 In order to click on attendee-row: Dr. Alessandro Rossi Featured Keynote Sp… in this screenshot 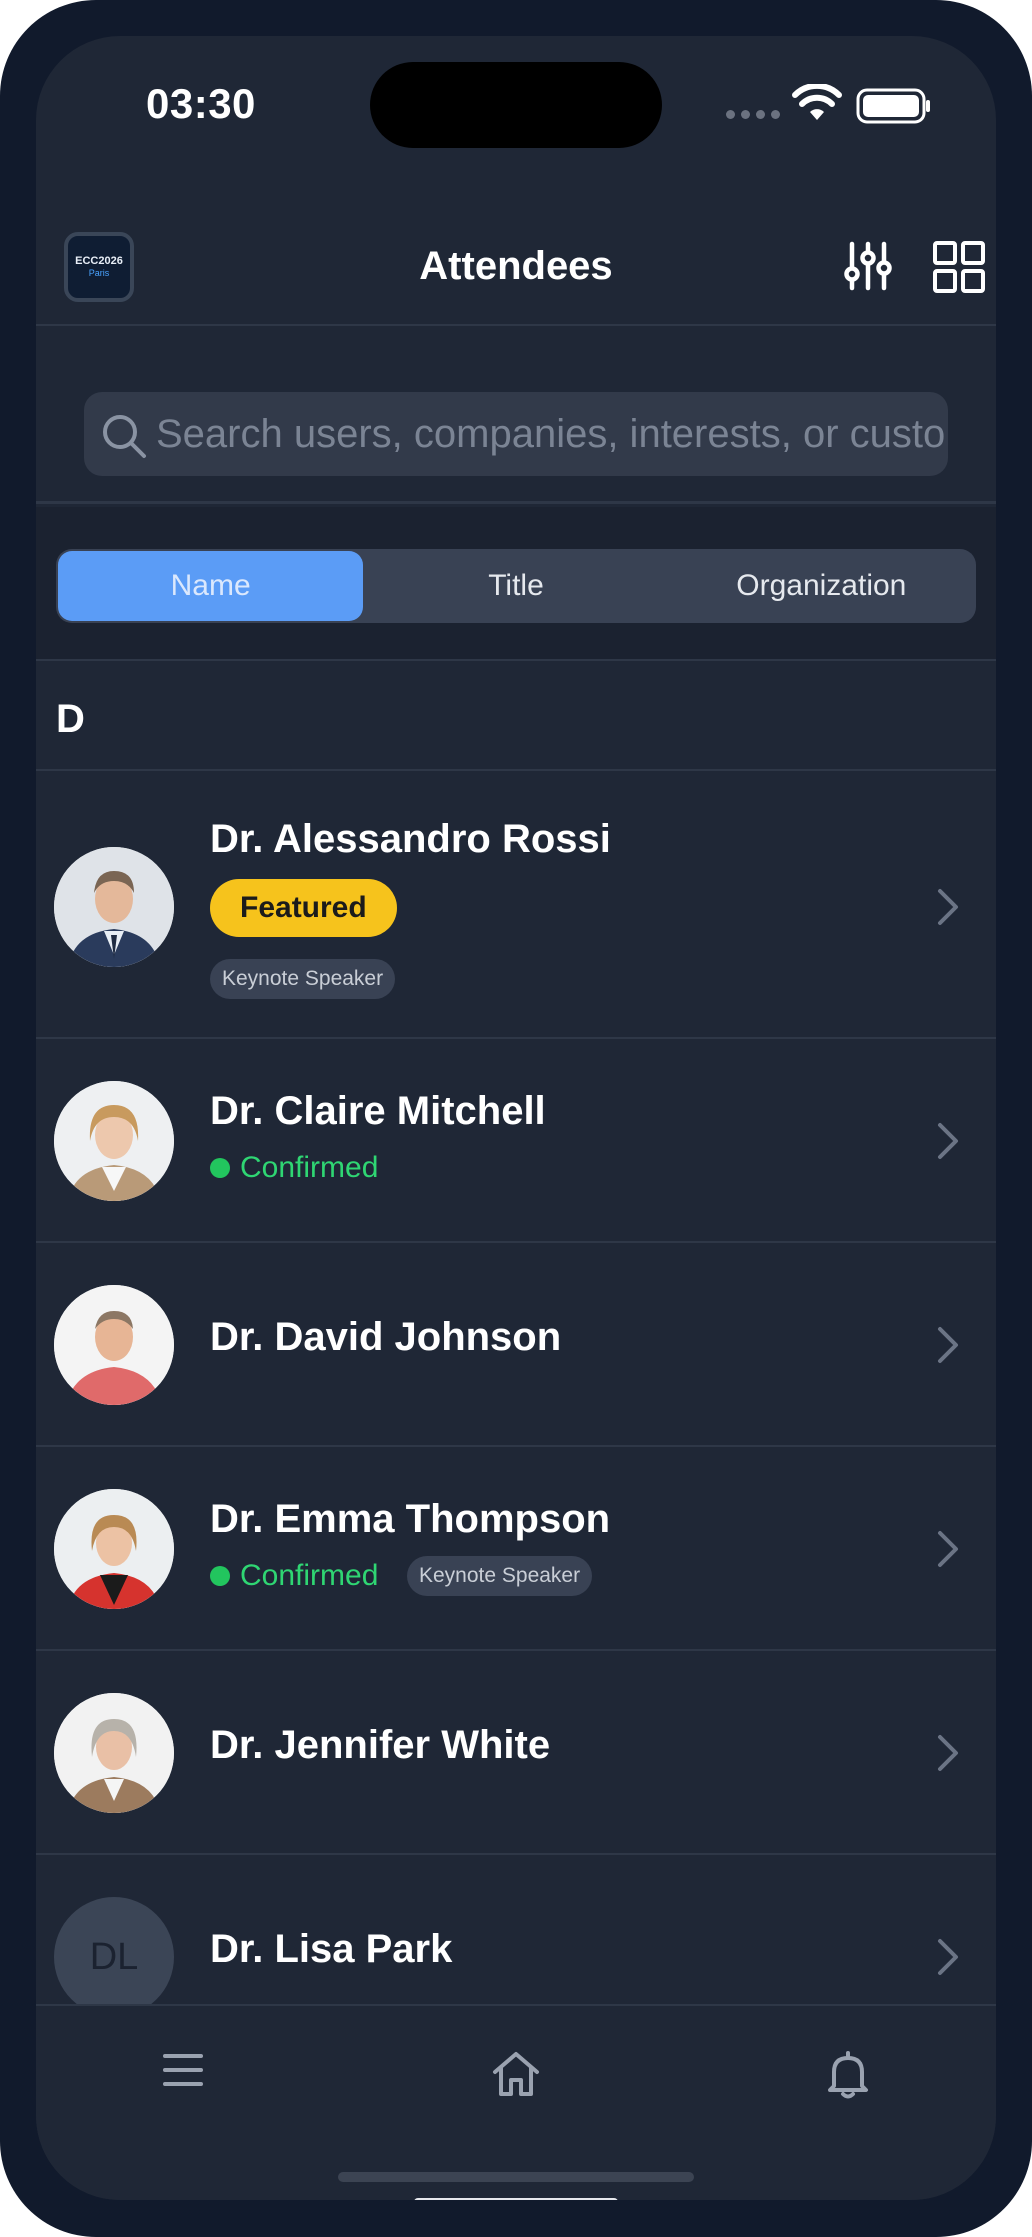, I will do `click(516, 906)`.